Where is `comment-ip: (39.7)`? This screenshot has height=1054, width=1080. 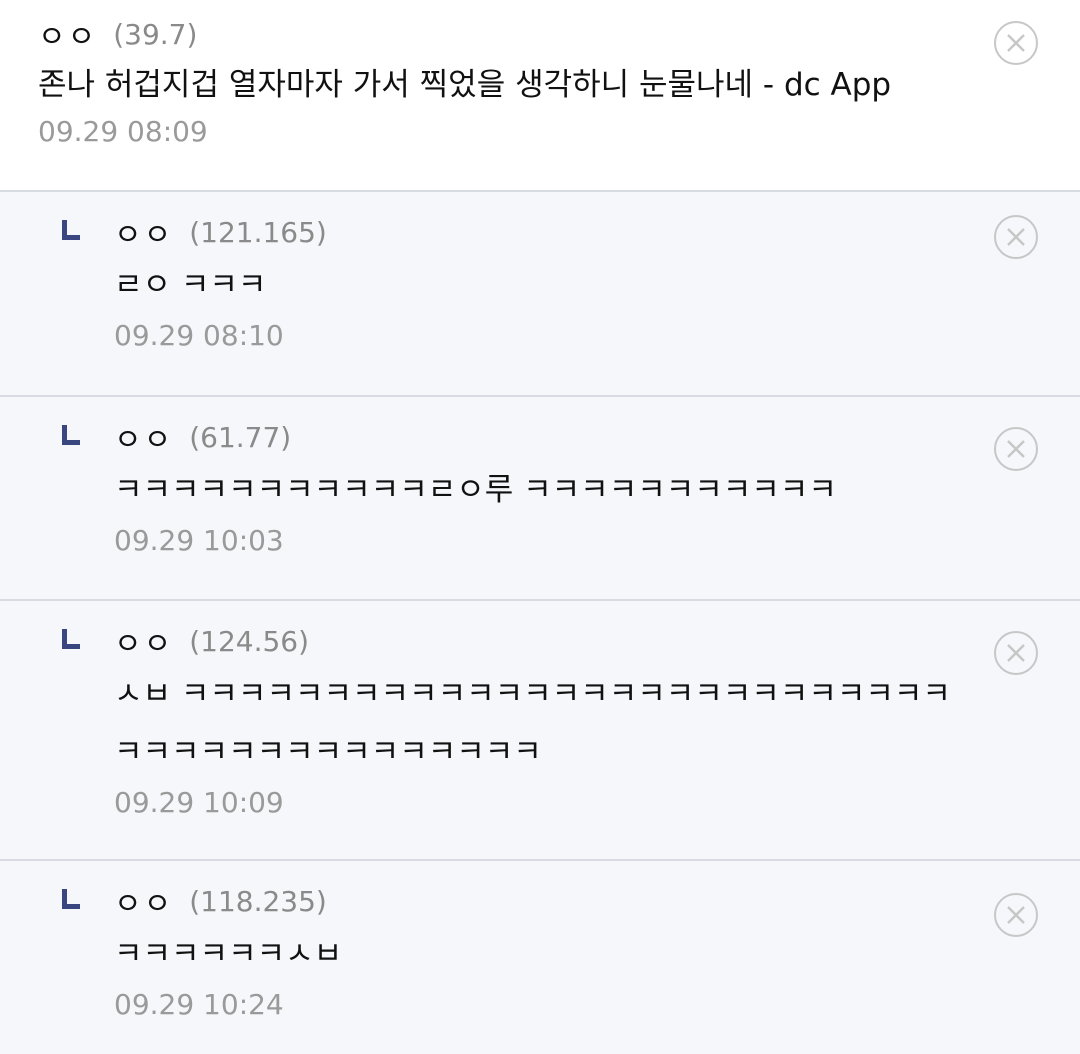
comment-ip: (39.7) is located at coordinates (155, 34).